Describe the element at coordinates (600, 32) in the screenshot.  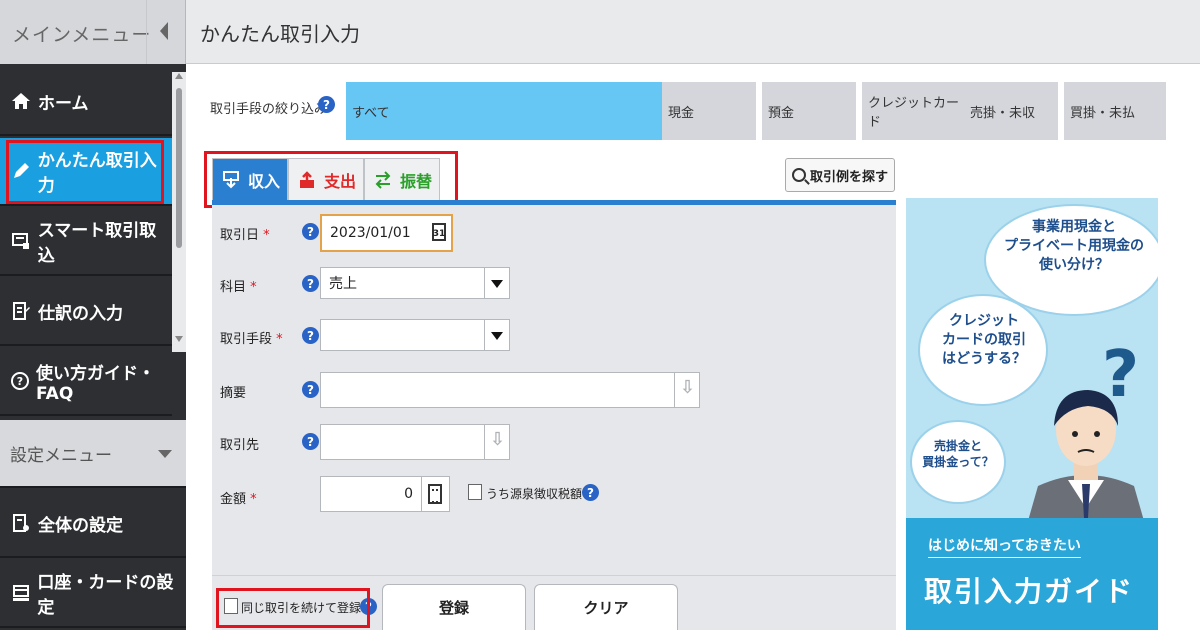
I see `top-header: メインメニュー かんたん取引入力` at that location.